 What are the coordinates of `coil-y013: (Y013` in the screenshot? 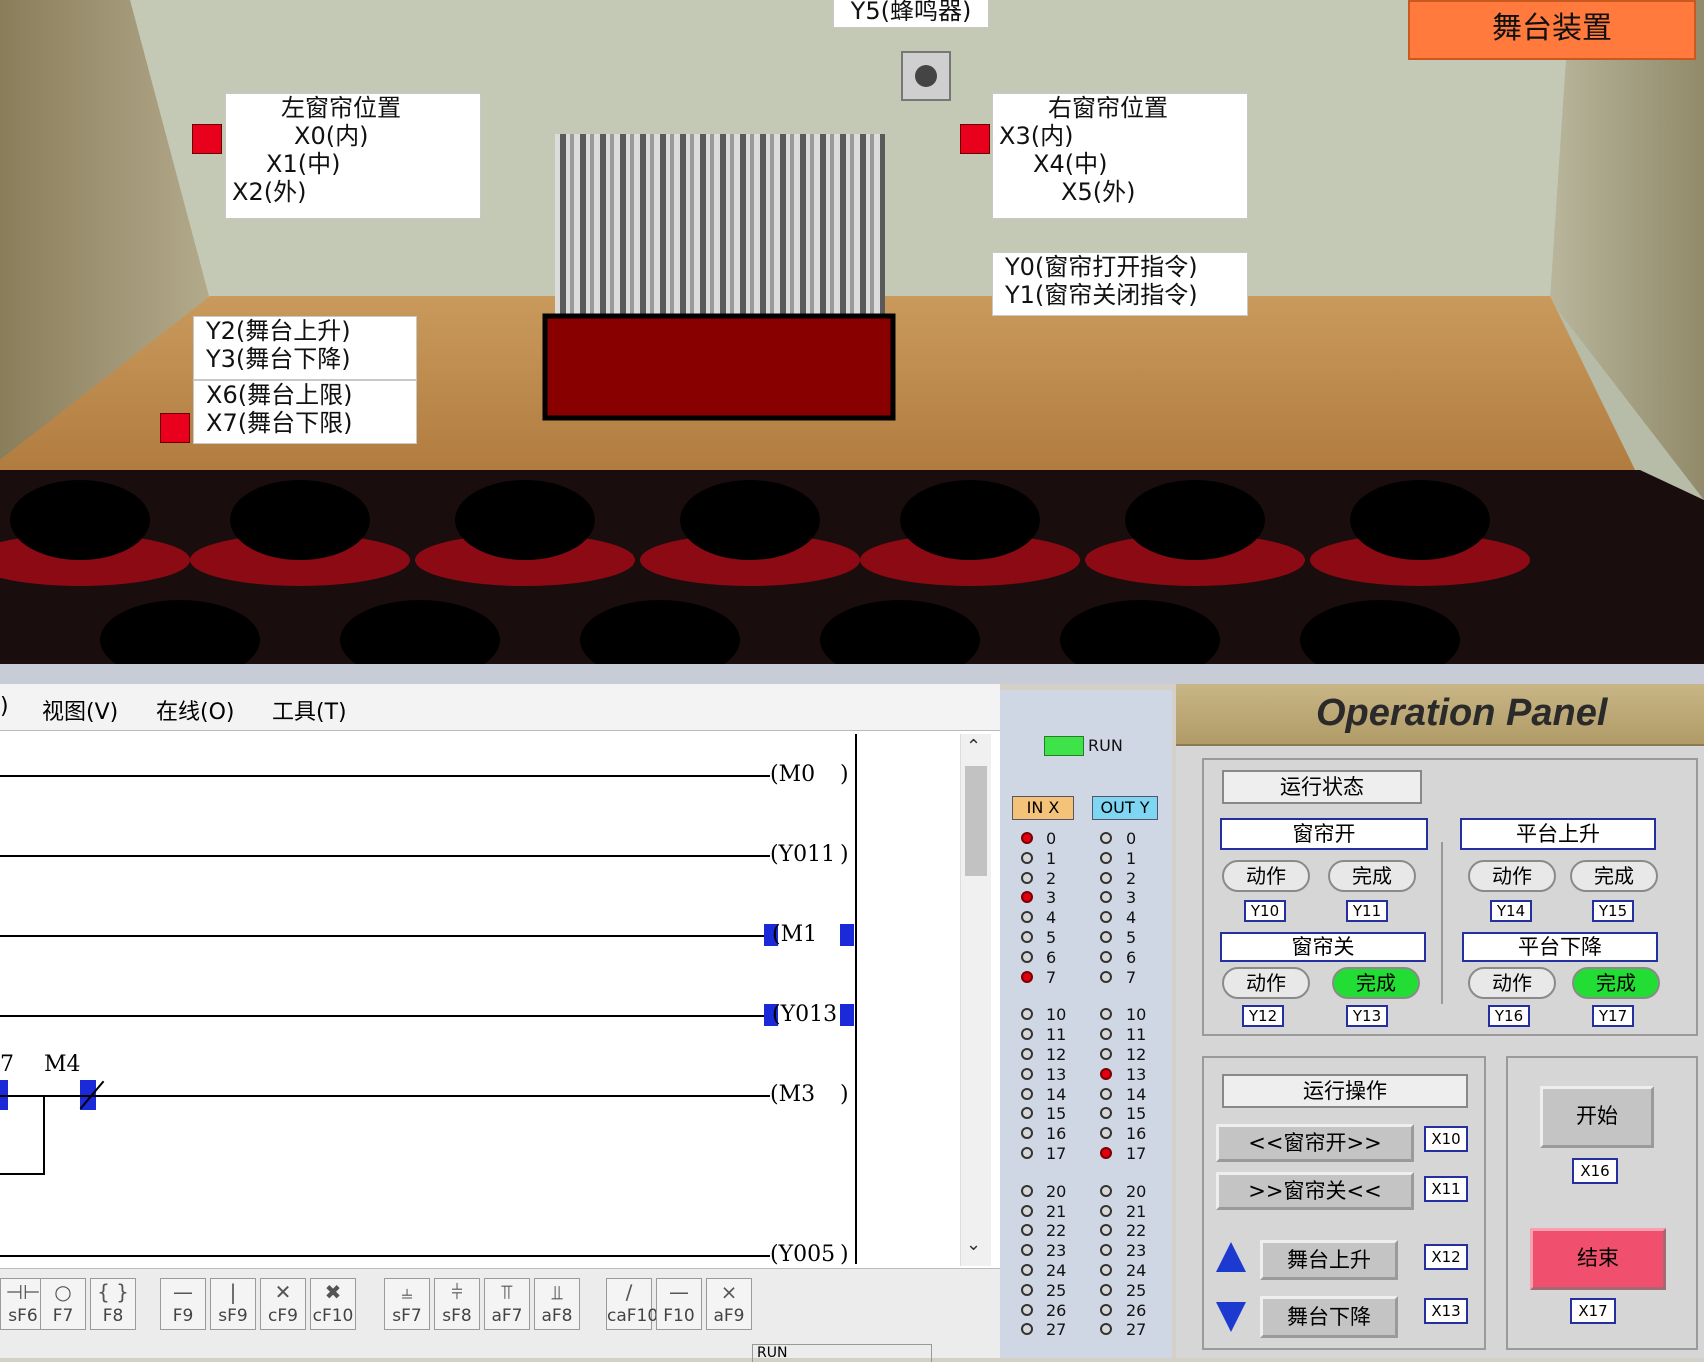 It's located at (804, 1014).